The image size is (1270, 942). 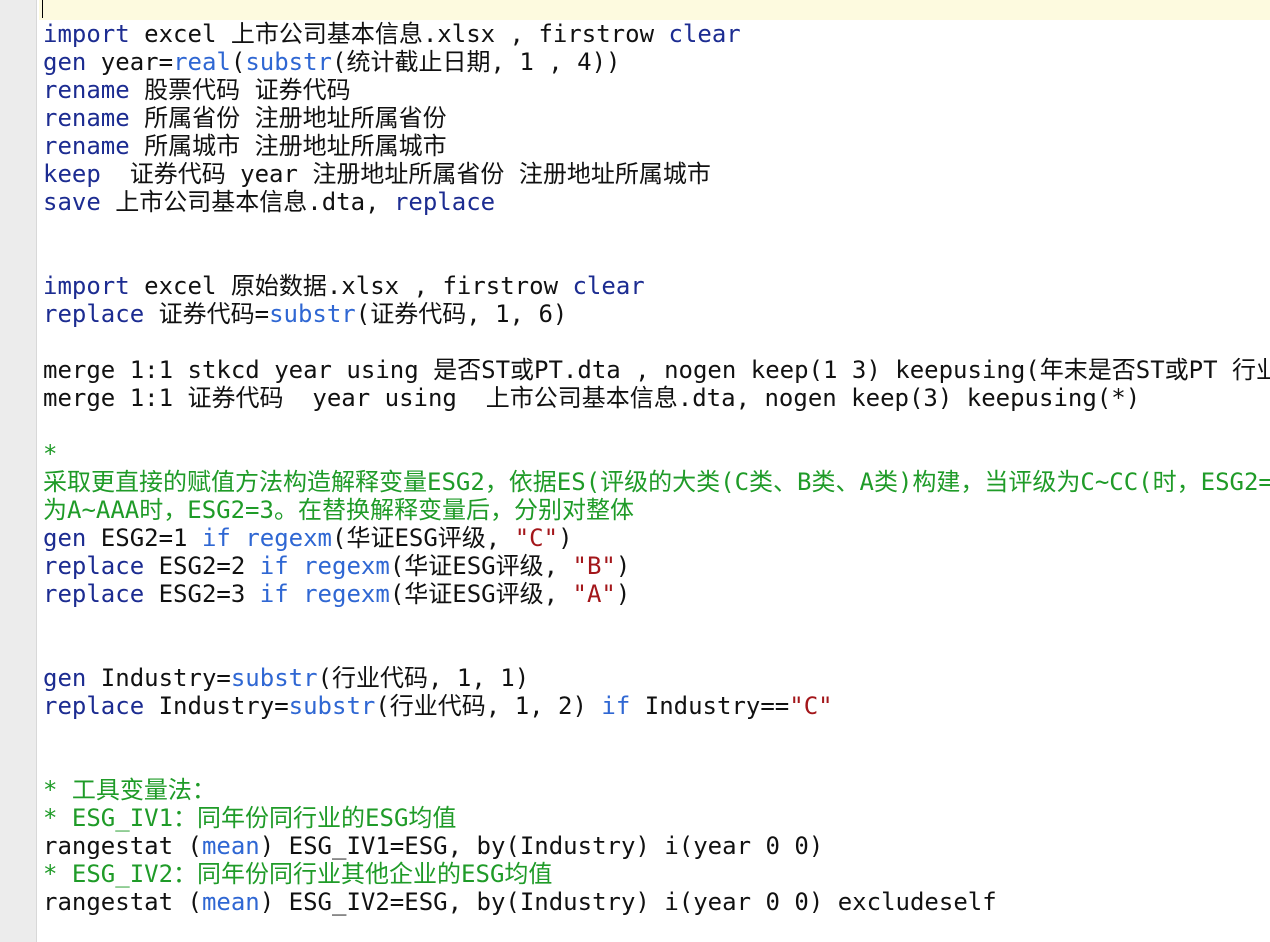 What do you see at coordinates (240, 90) in the screenshot?
I see `code-text: 股票代码 证券代码` at bounding box center [240, 90].